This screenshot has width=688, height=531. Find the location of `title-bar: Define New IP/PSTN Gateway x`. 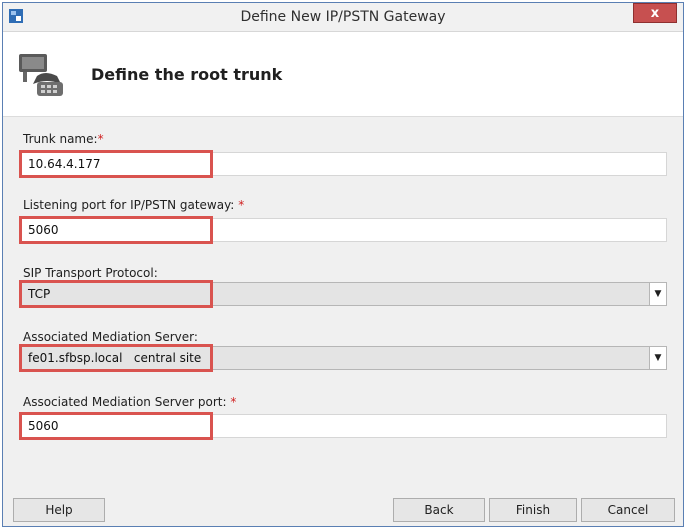

title-bar: Define New IP/PSTN Gateway x is located at coordinates (343, 17).